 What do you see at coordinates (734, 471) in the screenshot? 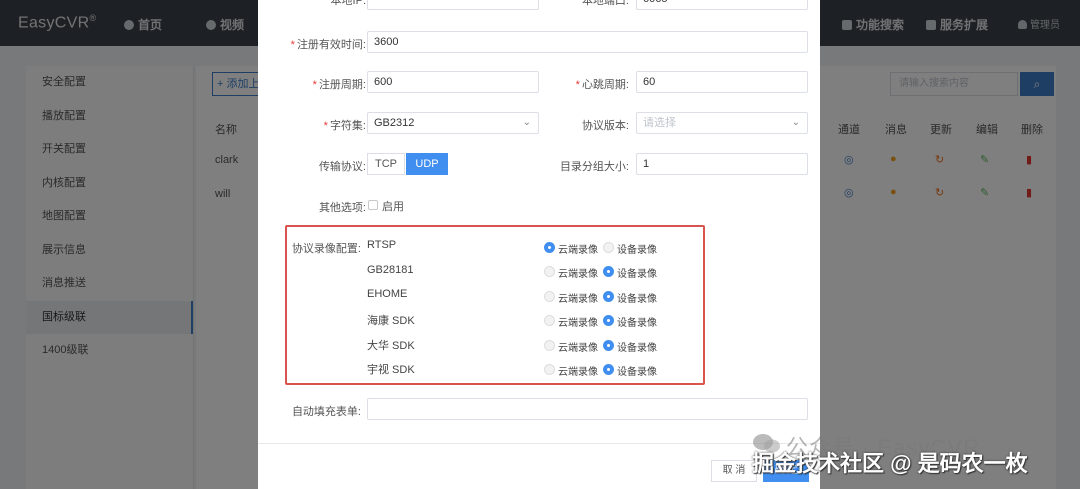
I see `cancel-button: 取 消` at bounding box center [734, 471].